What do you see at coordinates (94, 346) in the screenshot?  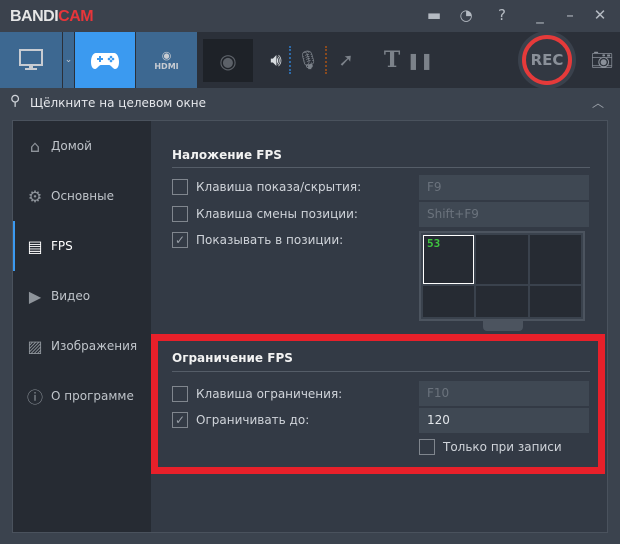 I see `sidebar-item-label: Изображения` at bounding box center [94, 346].